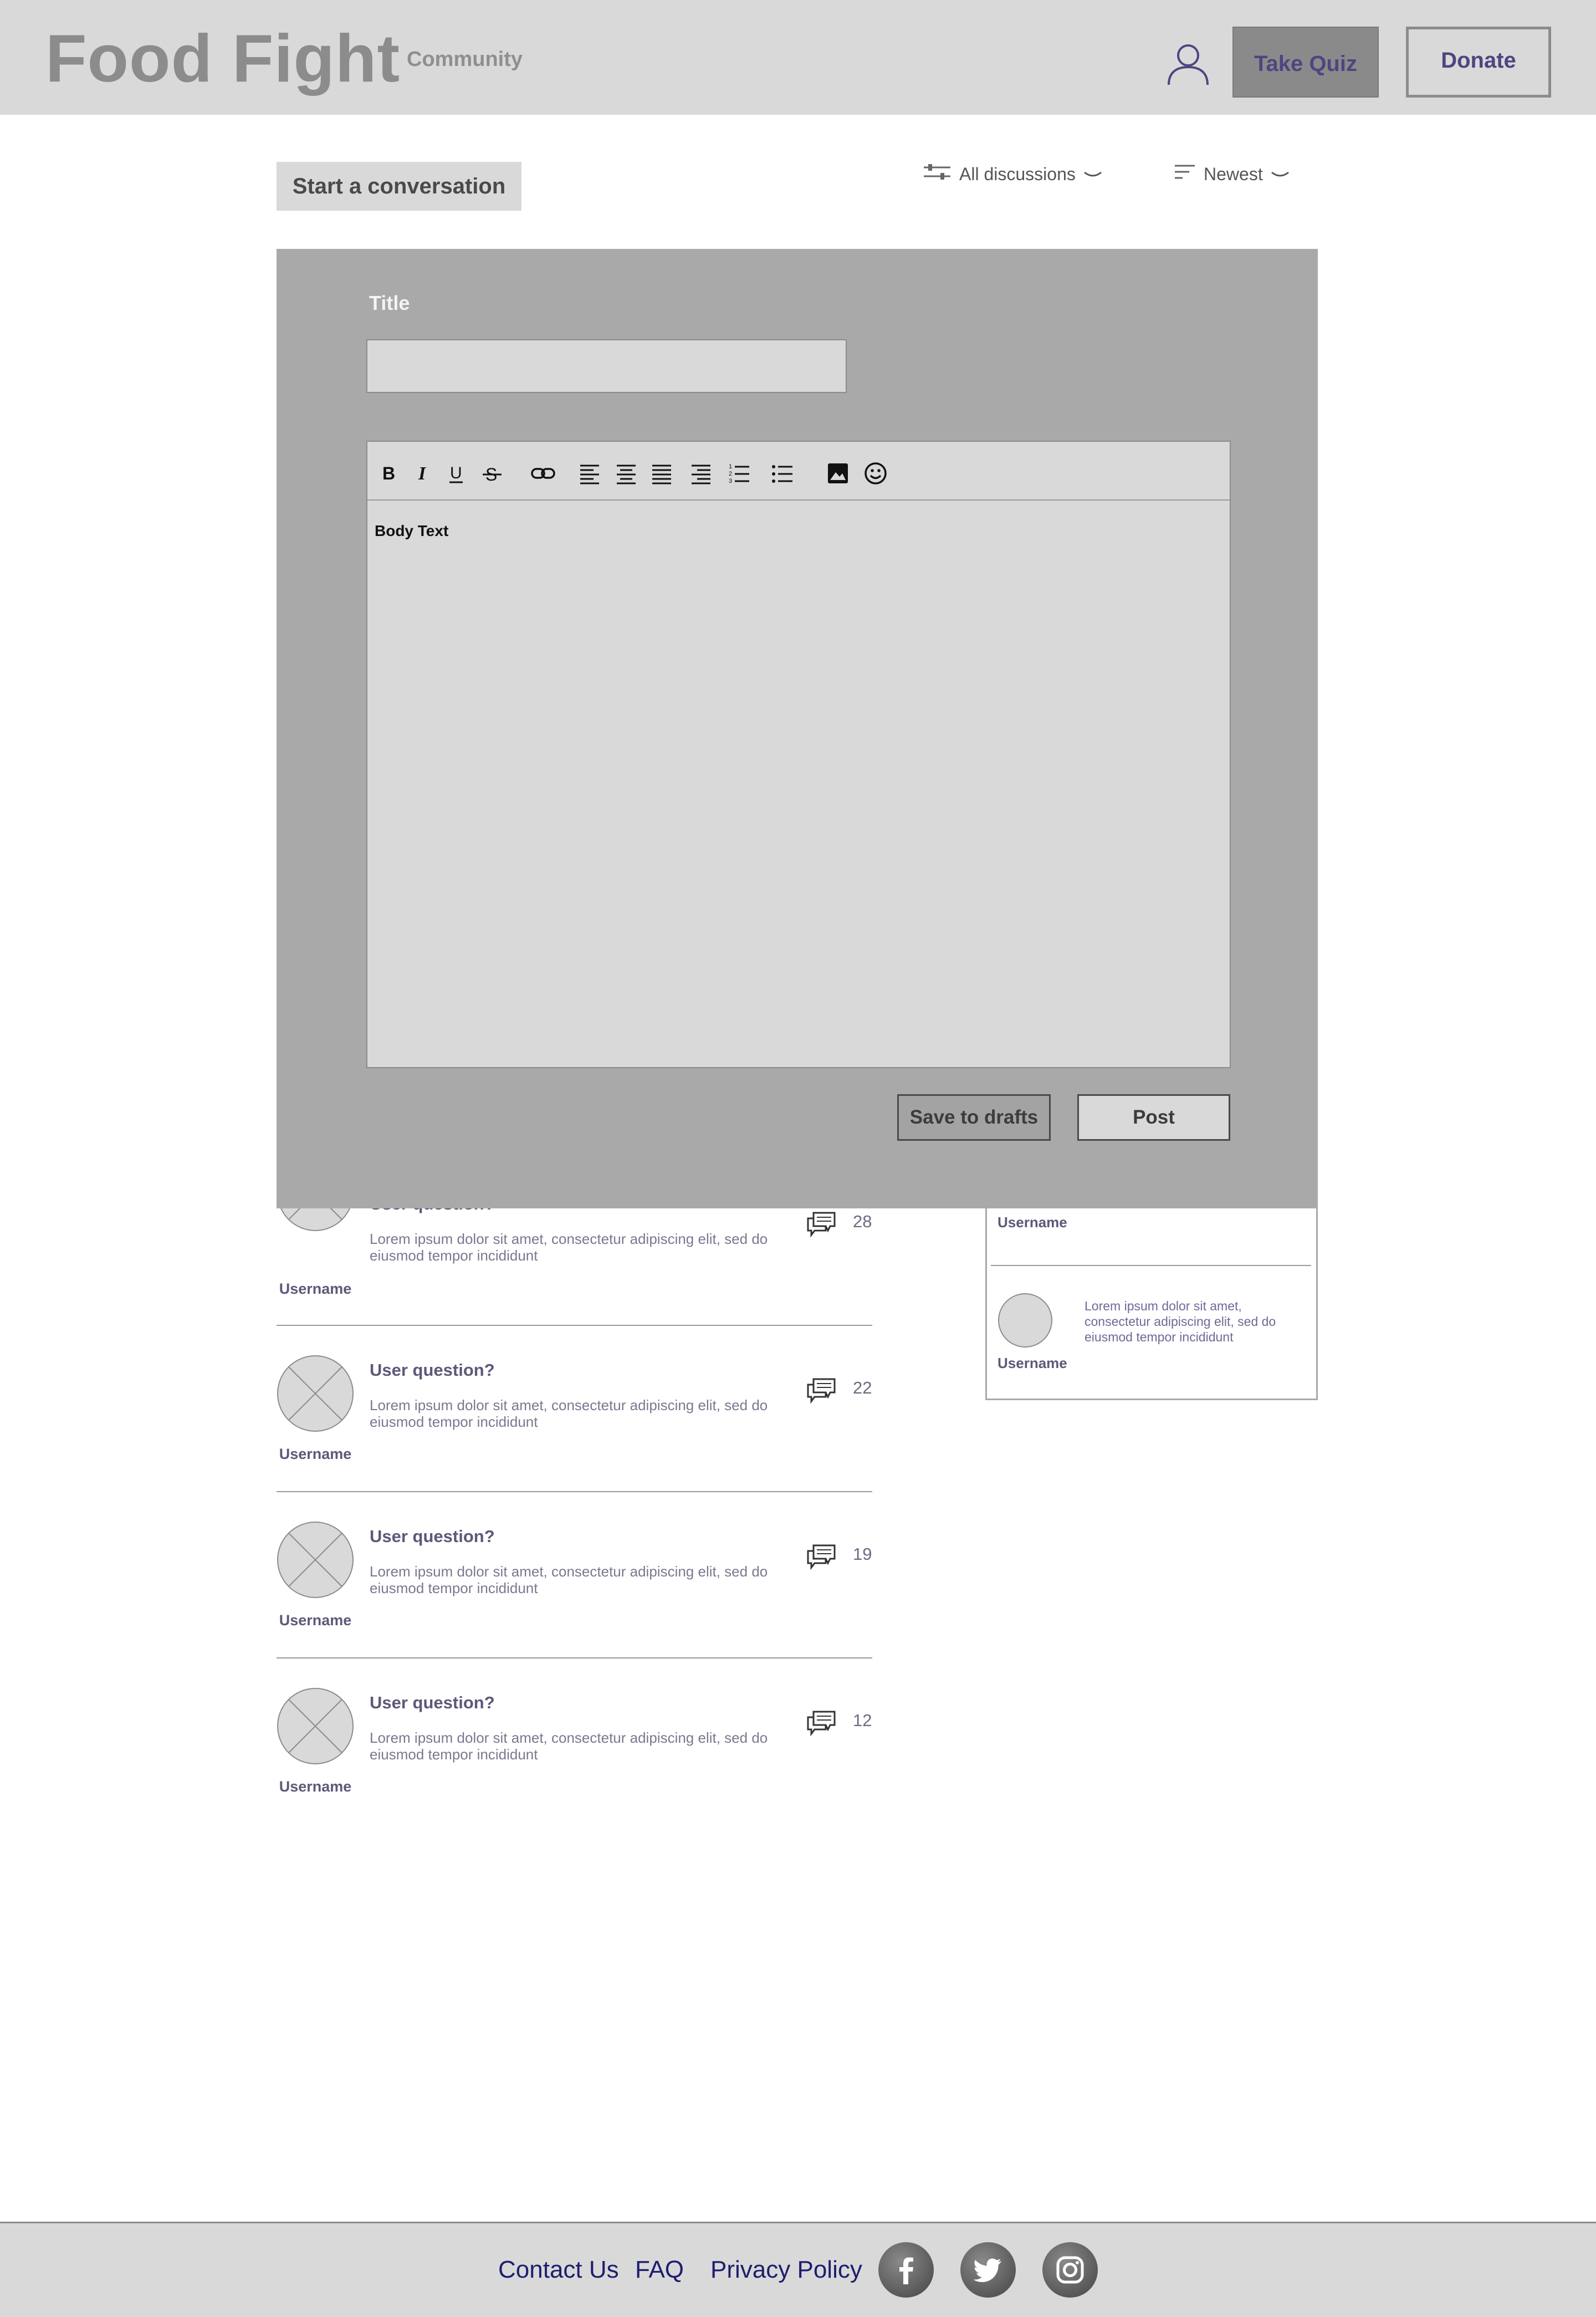 This screenshot has width=1596, height=2317. I want to click on faq-link: FAQ, so click(660, 2270).